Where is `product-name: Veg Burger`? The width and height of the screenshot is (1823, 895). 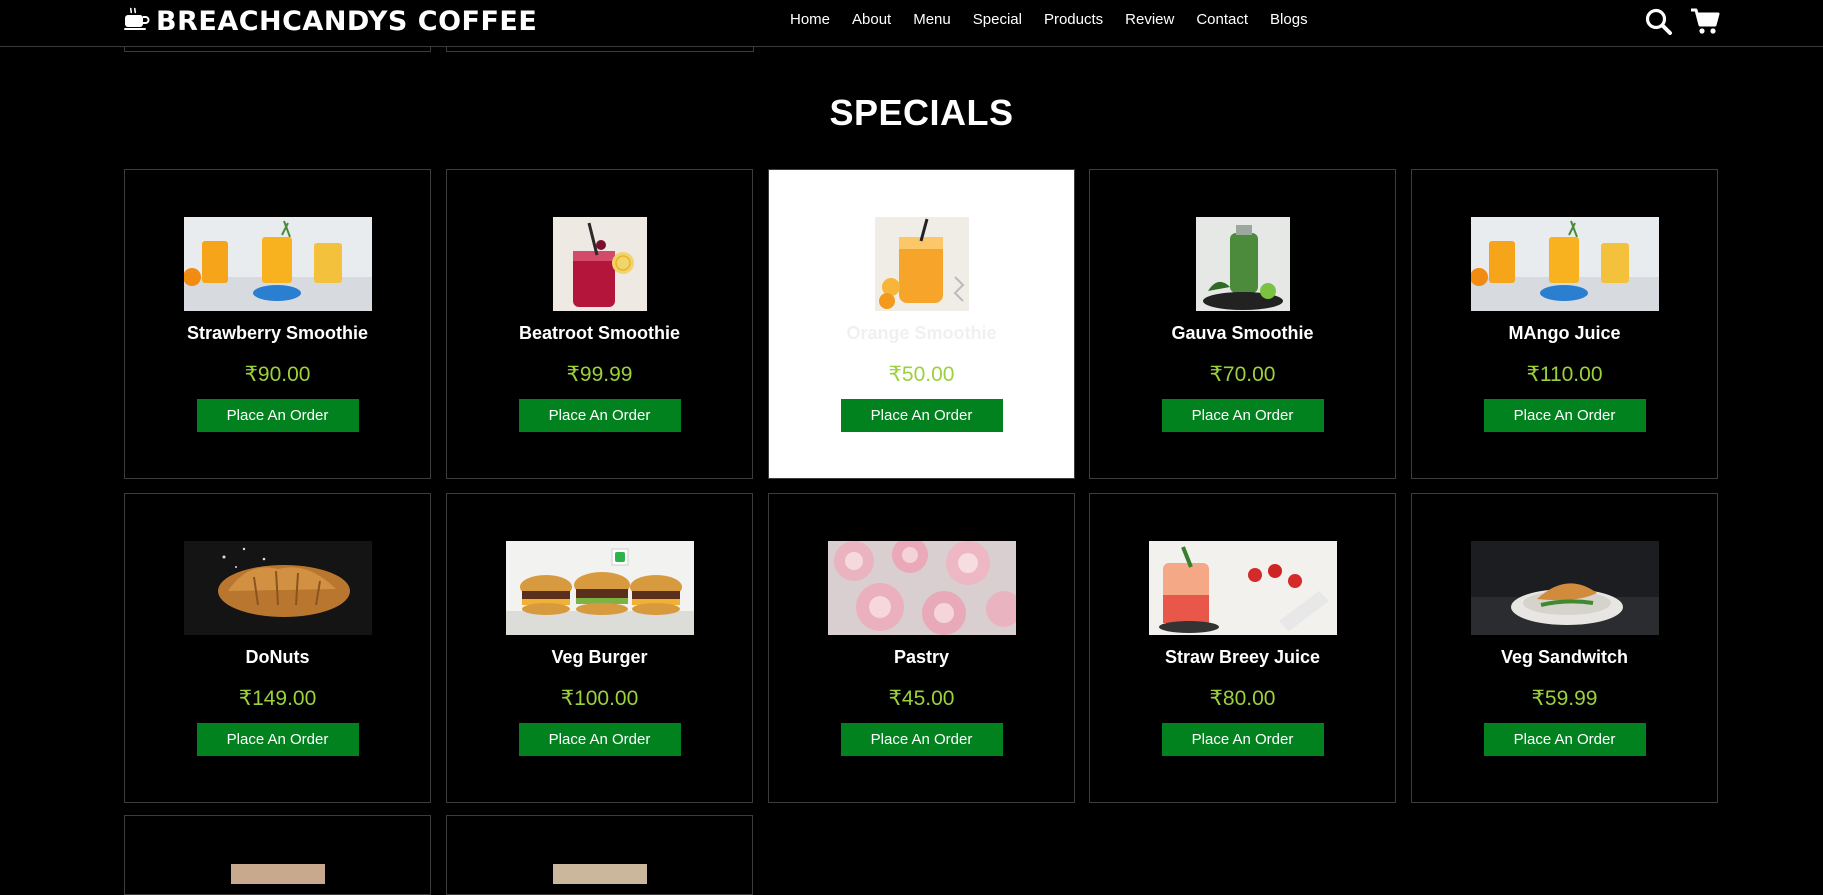
product-name: Veg Burger is located at coordinates (599, 657).